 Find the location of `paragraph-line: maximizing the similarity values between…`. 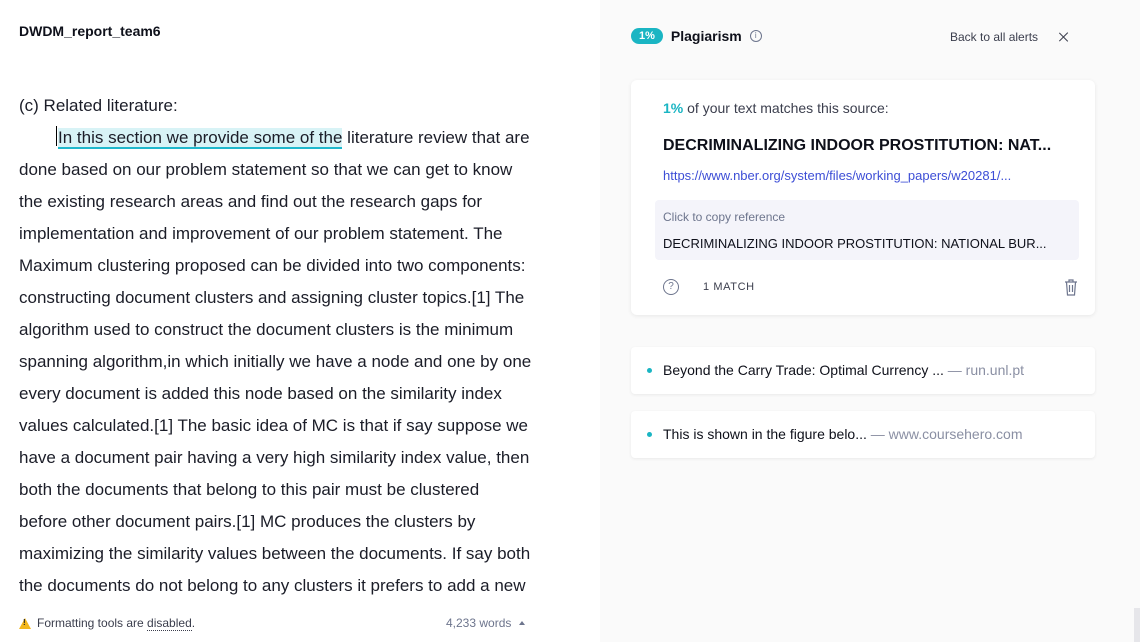

paragraph-line: maximizing the similarity values between… is located at coordinates (299, 554).